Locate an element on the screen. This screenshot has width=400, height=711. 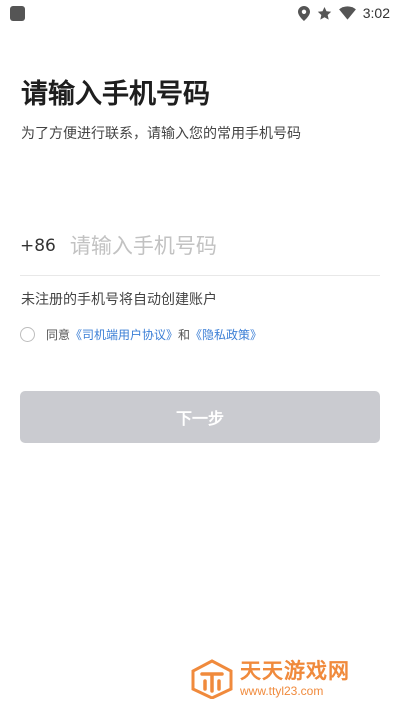
driver-user-agreement-link: 《司机端用户协议》 is located at coordinates (124, 334).